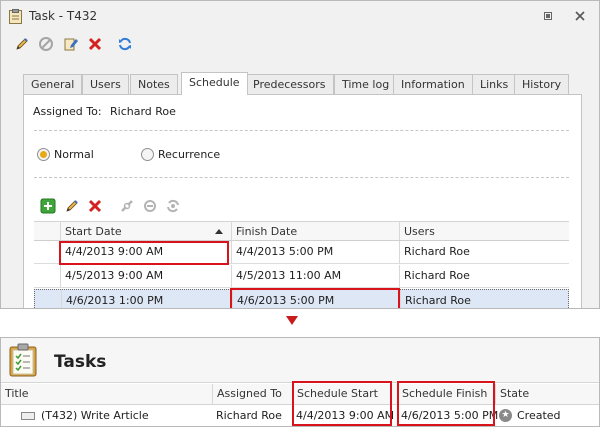 This screenshot has width=600, height=427. What do you see at coordinates (80, 362) in the screenshot?
I see `page-title: Tasks` at bounding box center [80, 362].